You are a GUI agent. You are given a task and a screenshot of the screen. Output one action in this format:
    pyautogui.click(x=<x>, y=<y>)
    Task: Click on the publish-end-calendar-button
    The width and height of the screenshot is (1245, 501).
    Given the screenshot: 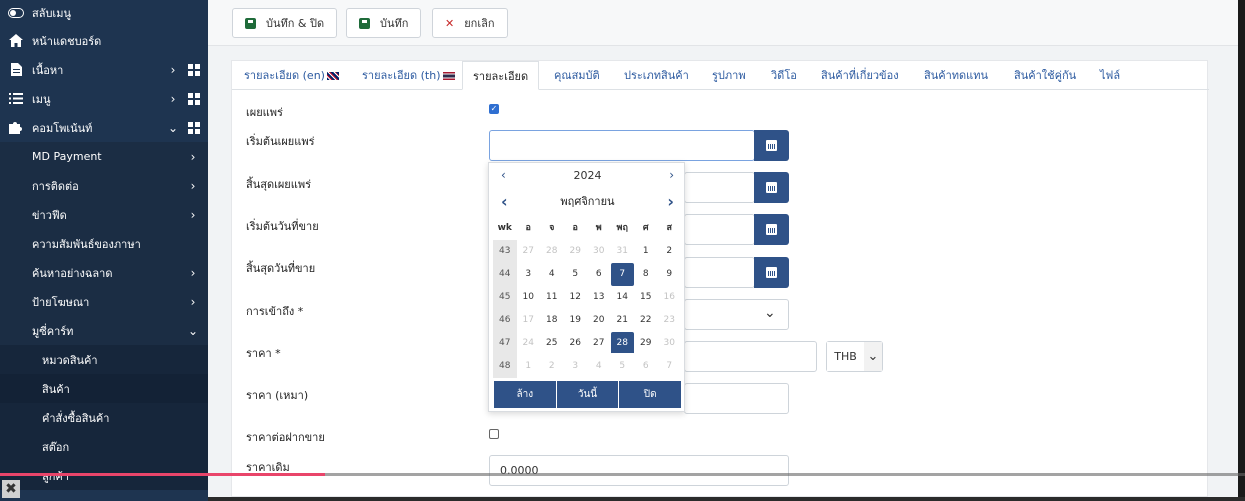 What is the action you would take?
    pyautogui.click(x=771, y=187)
    